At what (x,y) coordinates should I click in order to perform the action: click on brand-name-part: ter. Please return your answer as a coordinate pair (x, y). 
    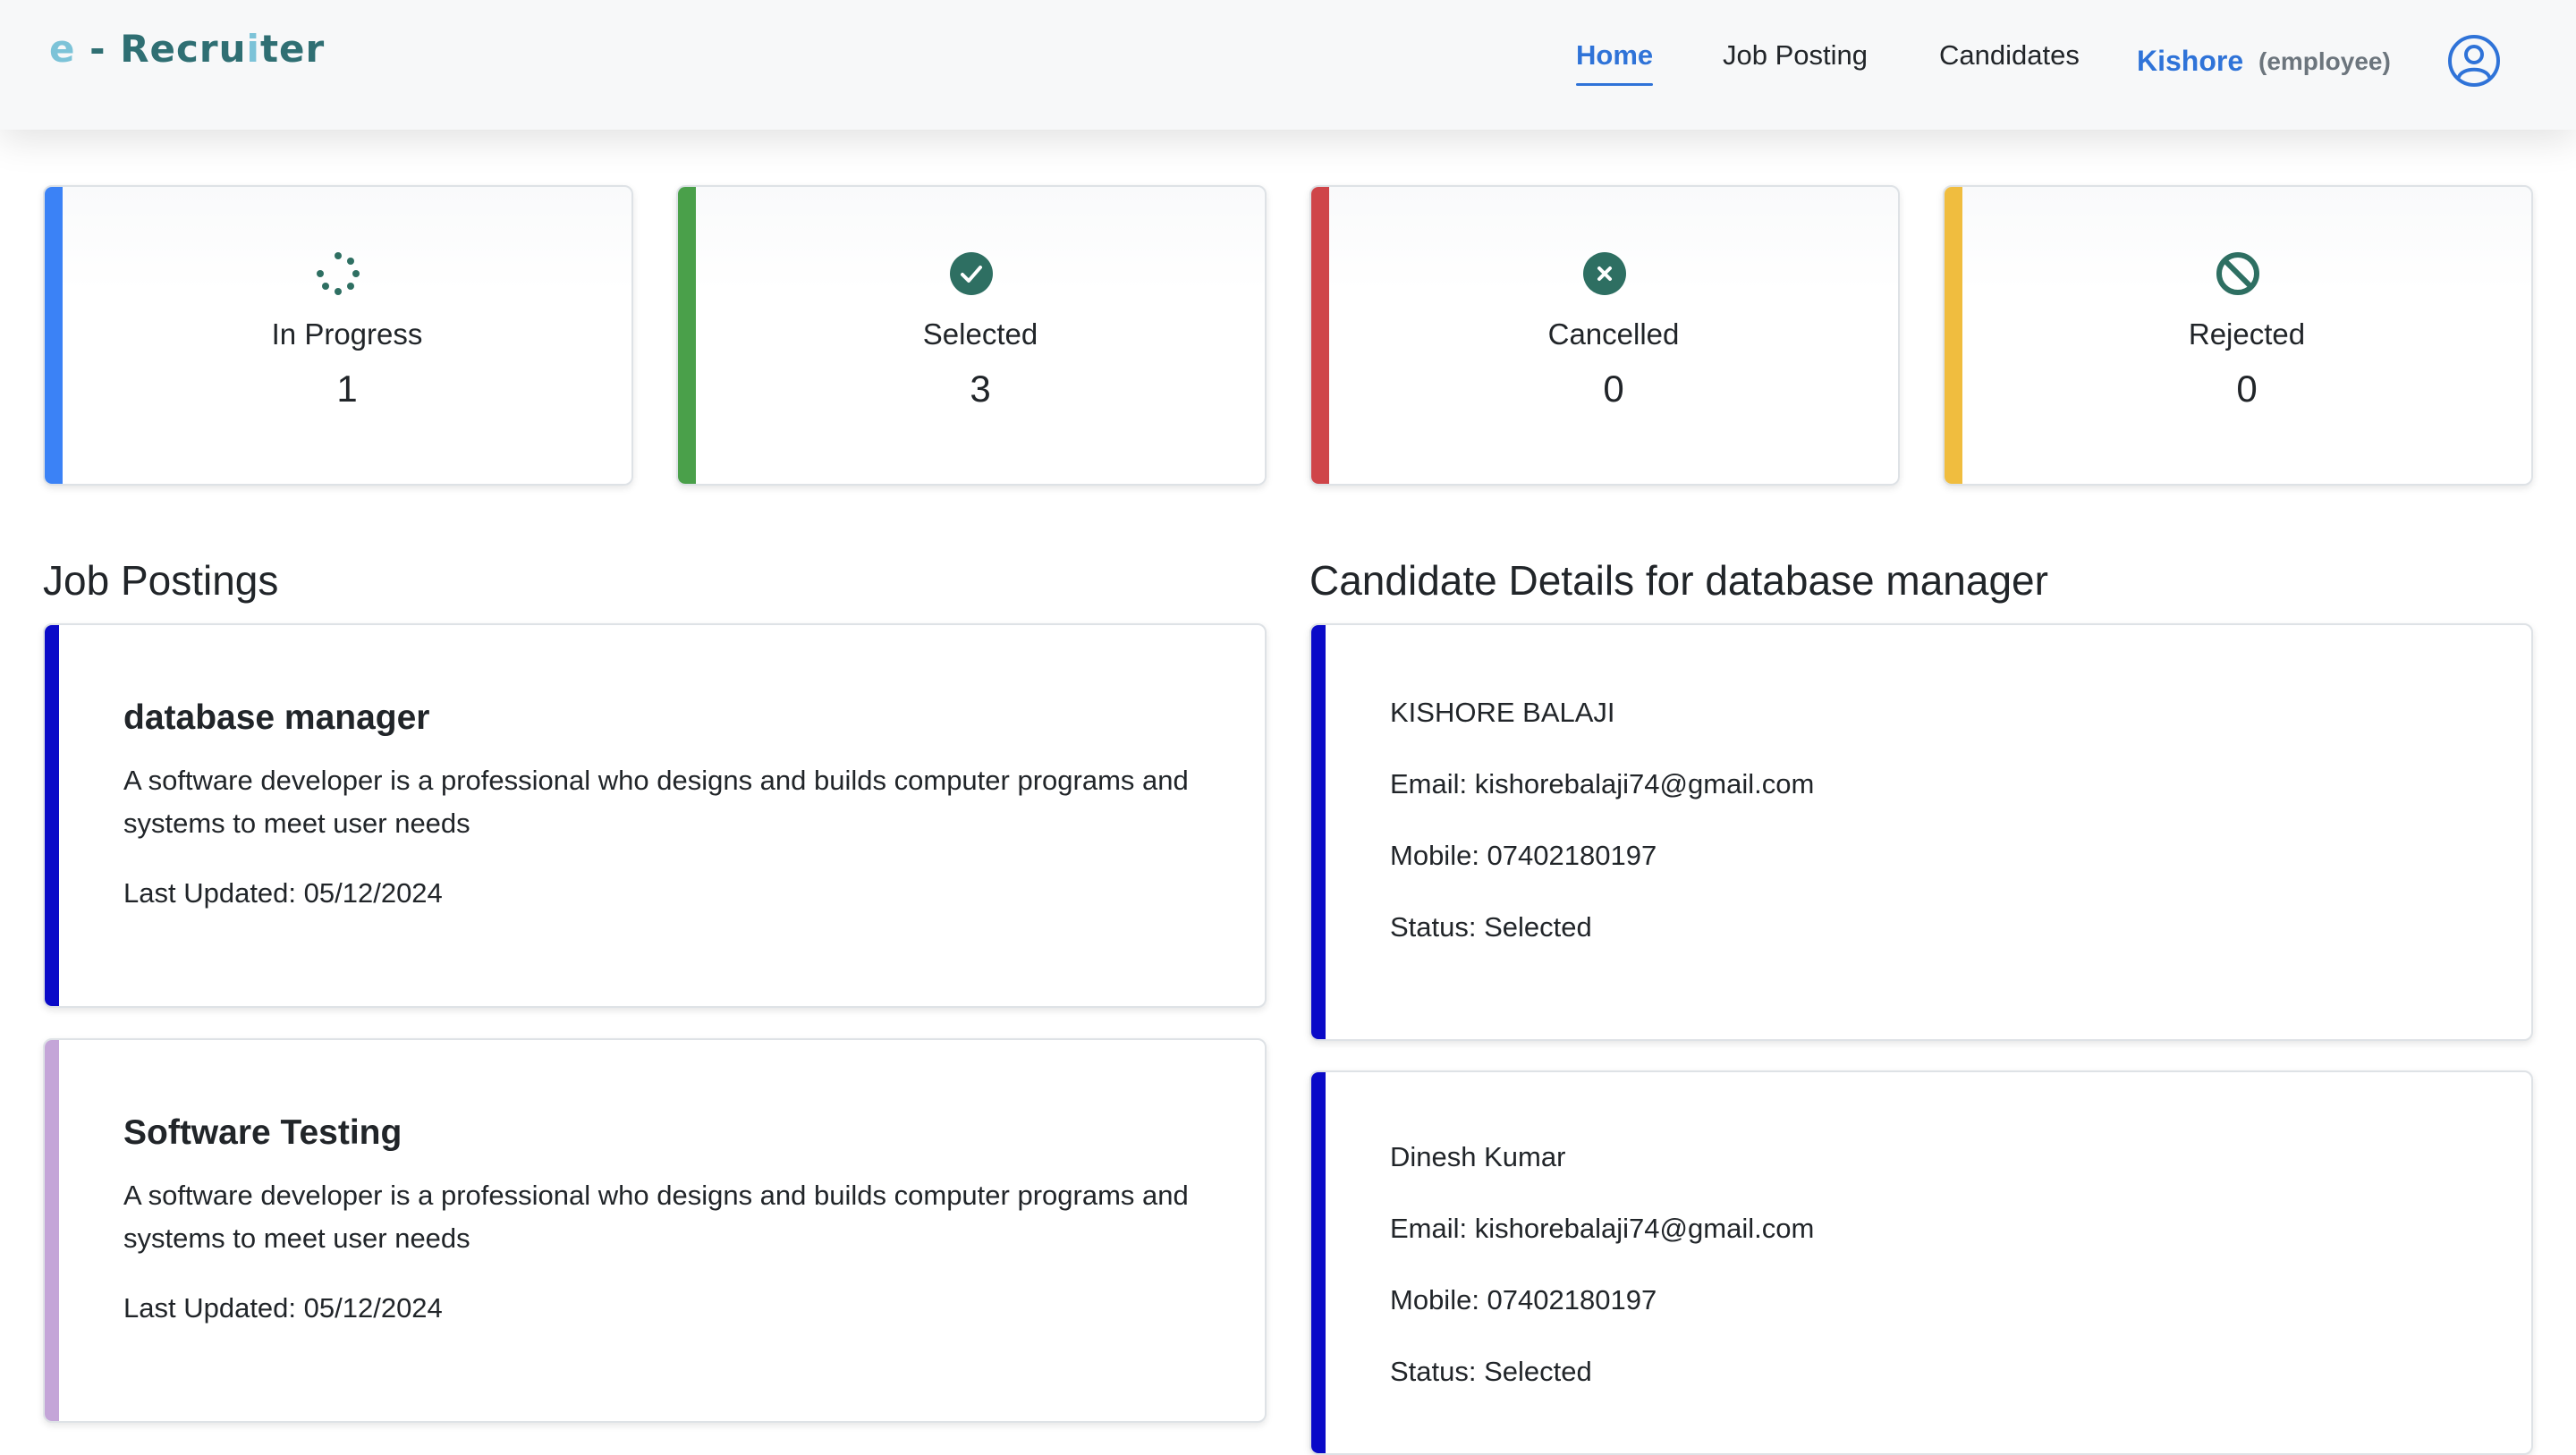
    Looking at the image, I should click on (292, 49).